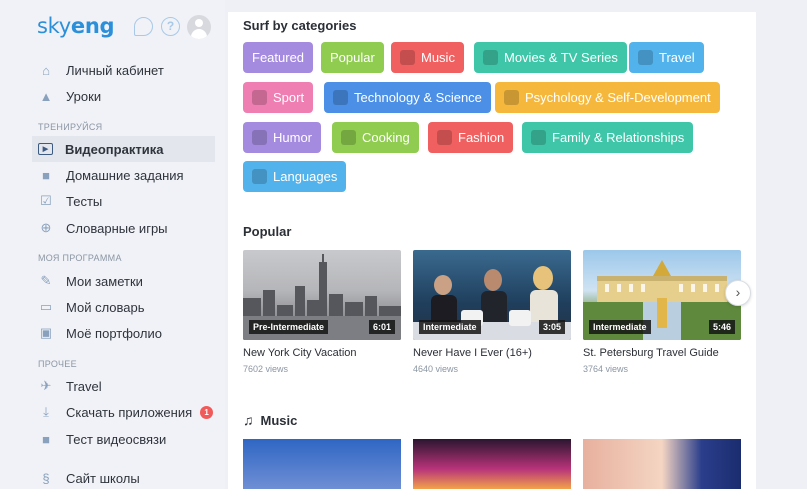 Image resolution: width=807 pixels, height=489 pixels. I want to click on chip-family-relationships: Family & Relationships, so click(608, 137).